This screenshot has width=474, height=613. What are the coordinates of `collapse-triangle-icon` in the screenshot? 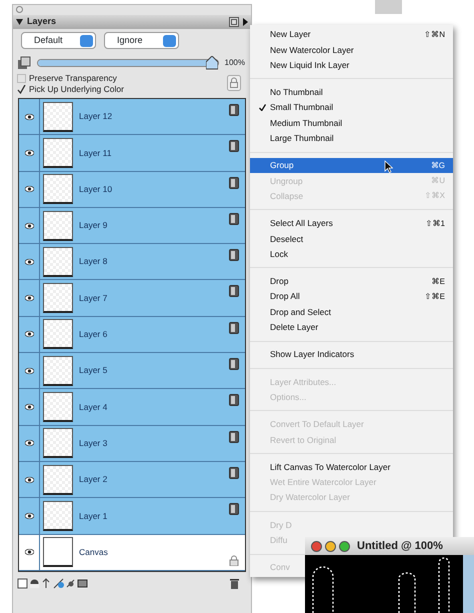 It's located at (19, 22).